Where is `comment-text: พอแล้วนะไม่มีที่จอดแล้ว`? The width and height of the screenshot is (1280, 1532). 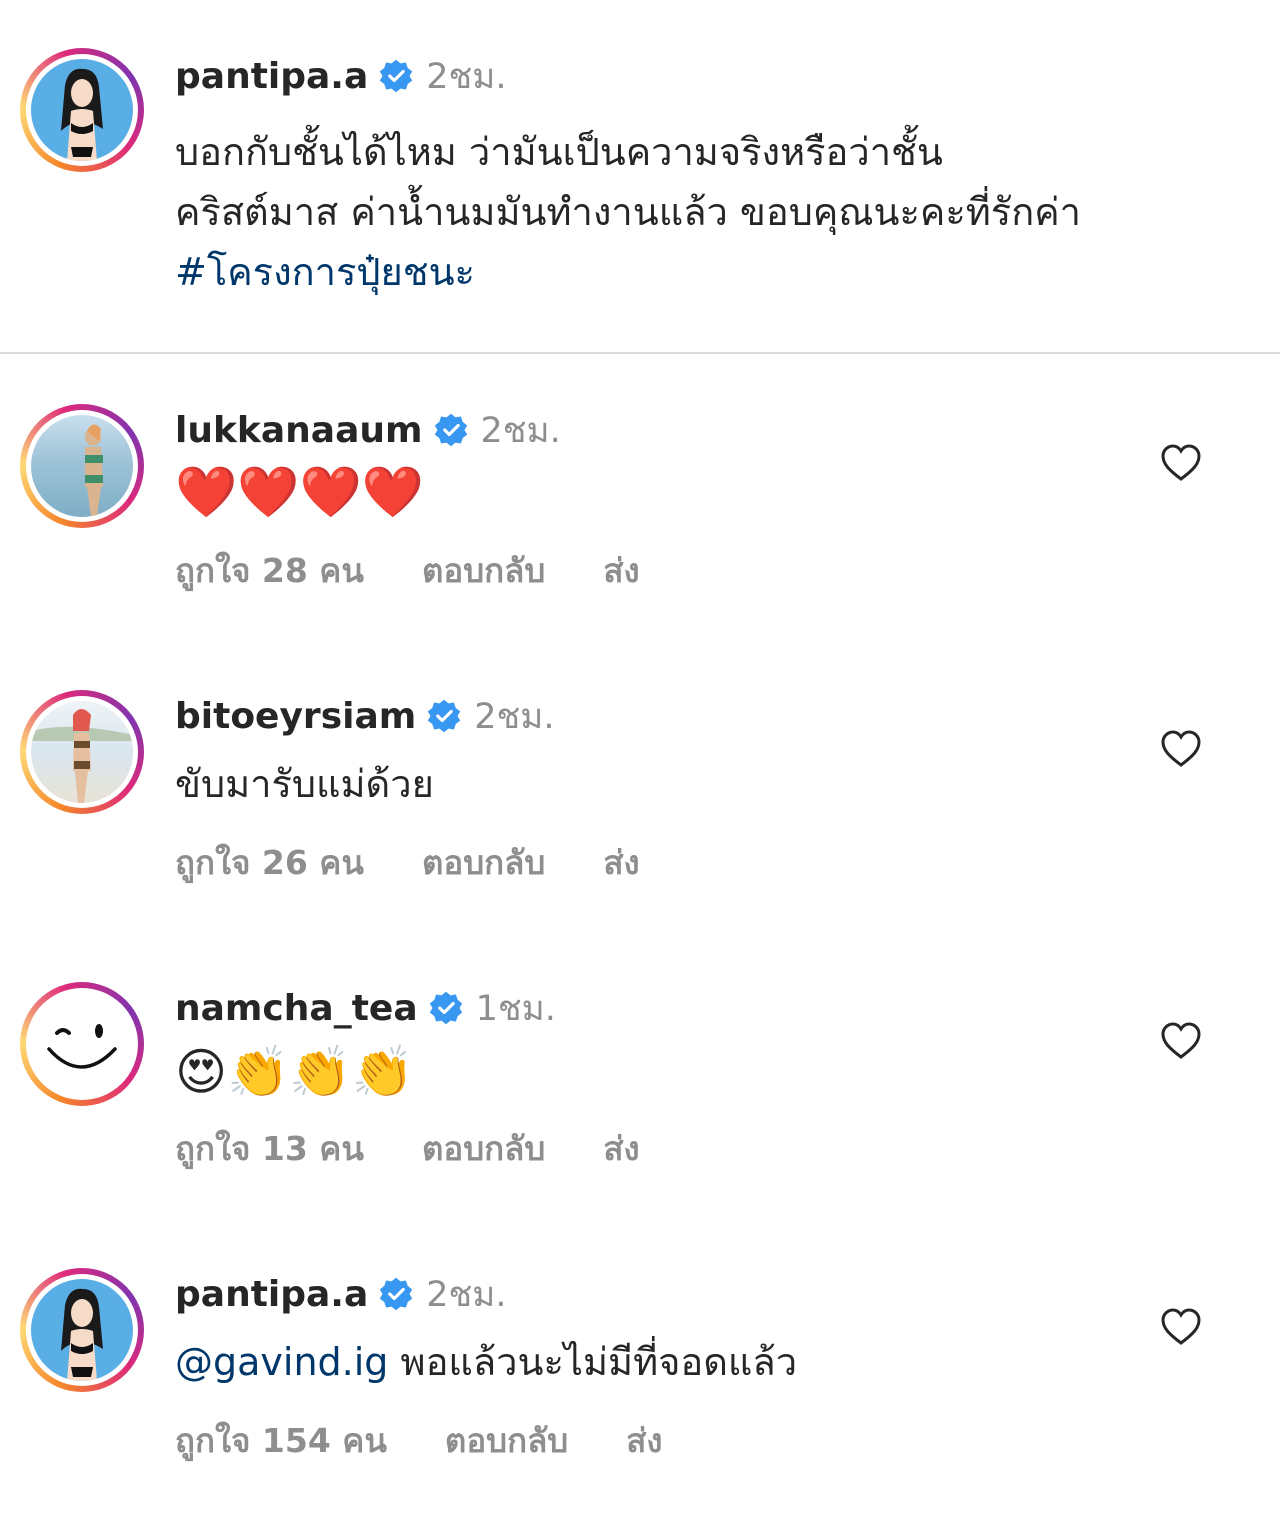
comment-text: พอแล้วนะไม่มีที่จอดแล้ว is located at coordinates (599, 1362).